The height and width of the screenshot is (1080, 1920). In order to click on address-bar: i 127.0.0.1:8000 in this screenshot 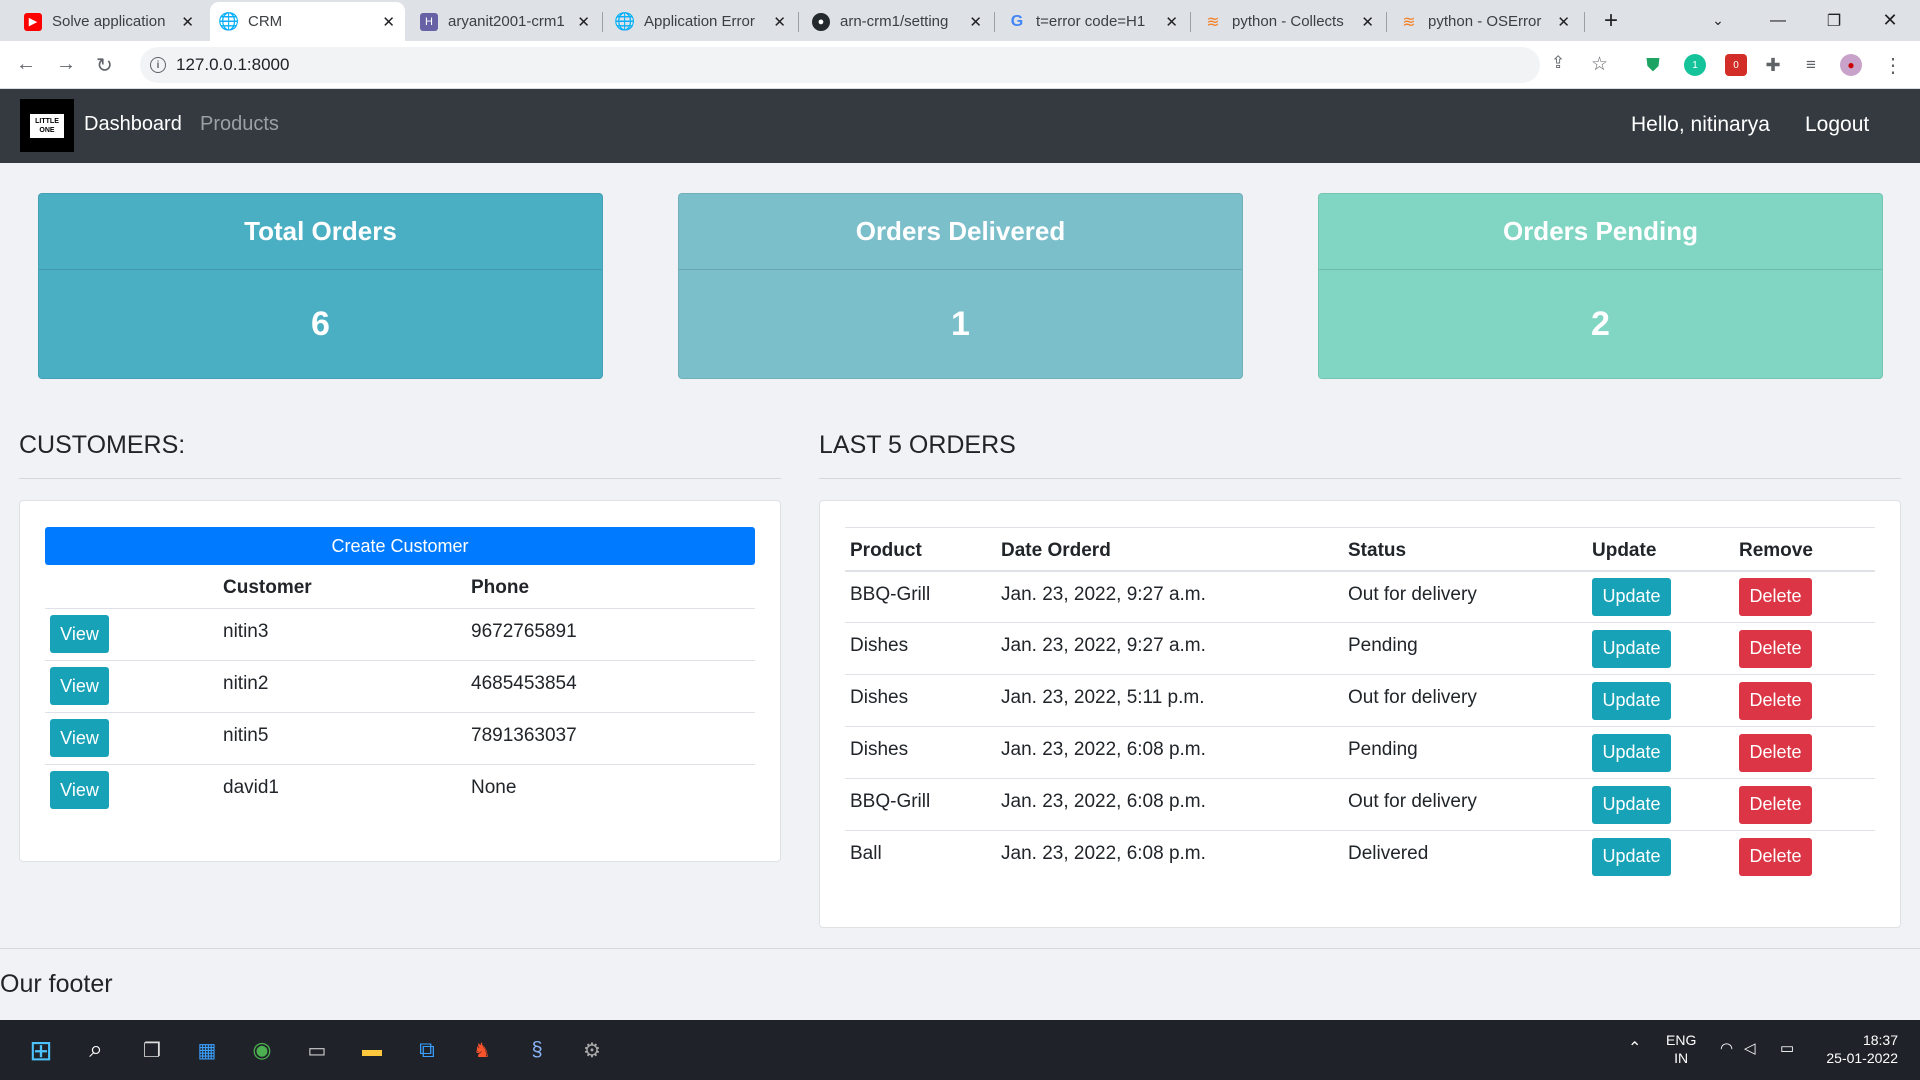, I will do `click(840, 65)`.